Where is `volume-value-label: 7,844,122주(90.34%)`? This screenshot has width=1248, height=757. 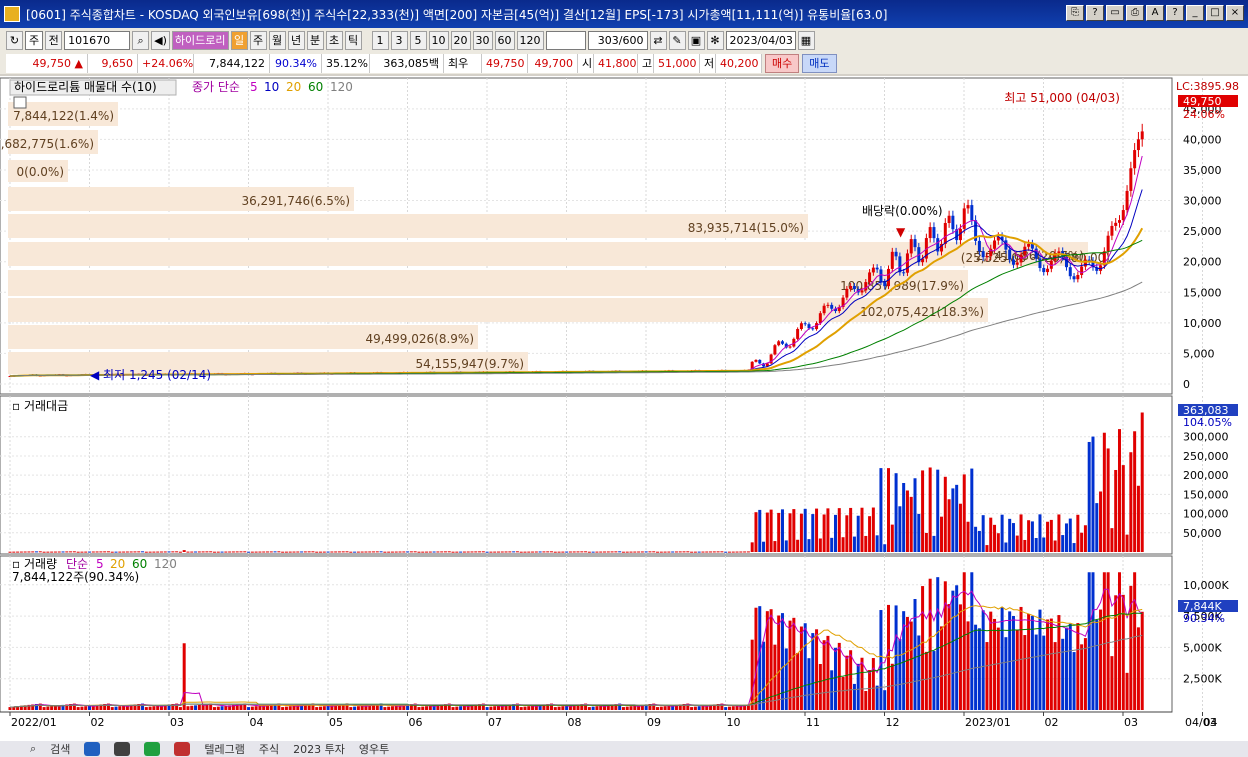 volume-value-label: 7,844,122주(90.34%) is located at coordinates (75, 577).